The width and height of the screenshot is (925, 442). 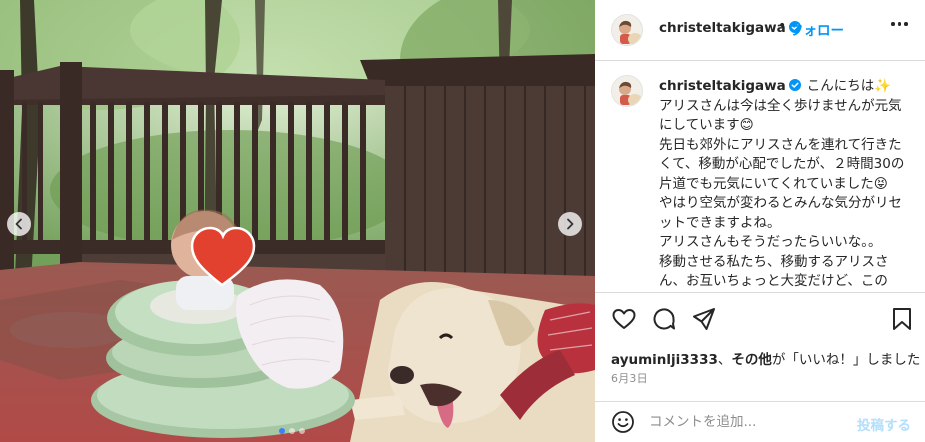 I want to click on caption-line-text: こんにちは✨, so click(x=849, y=86).